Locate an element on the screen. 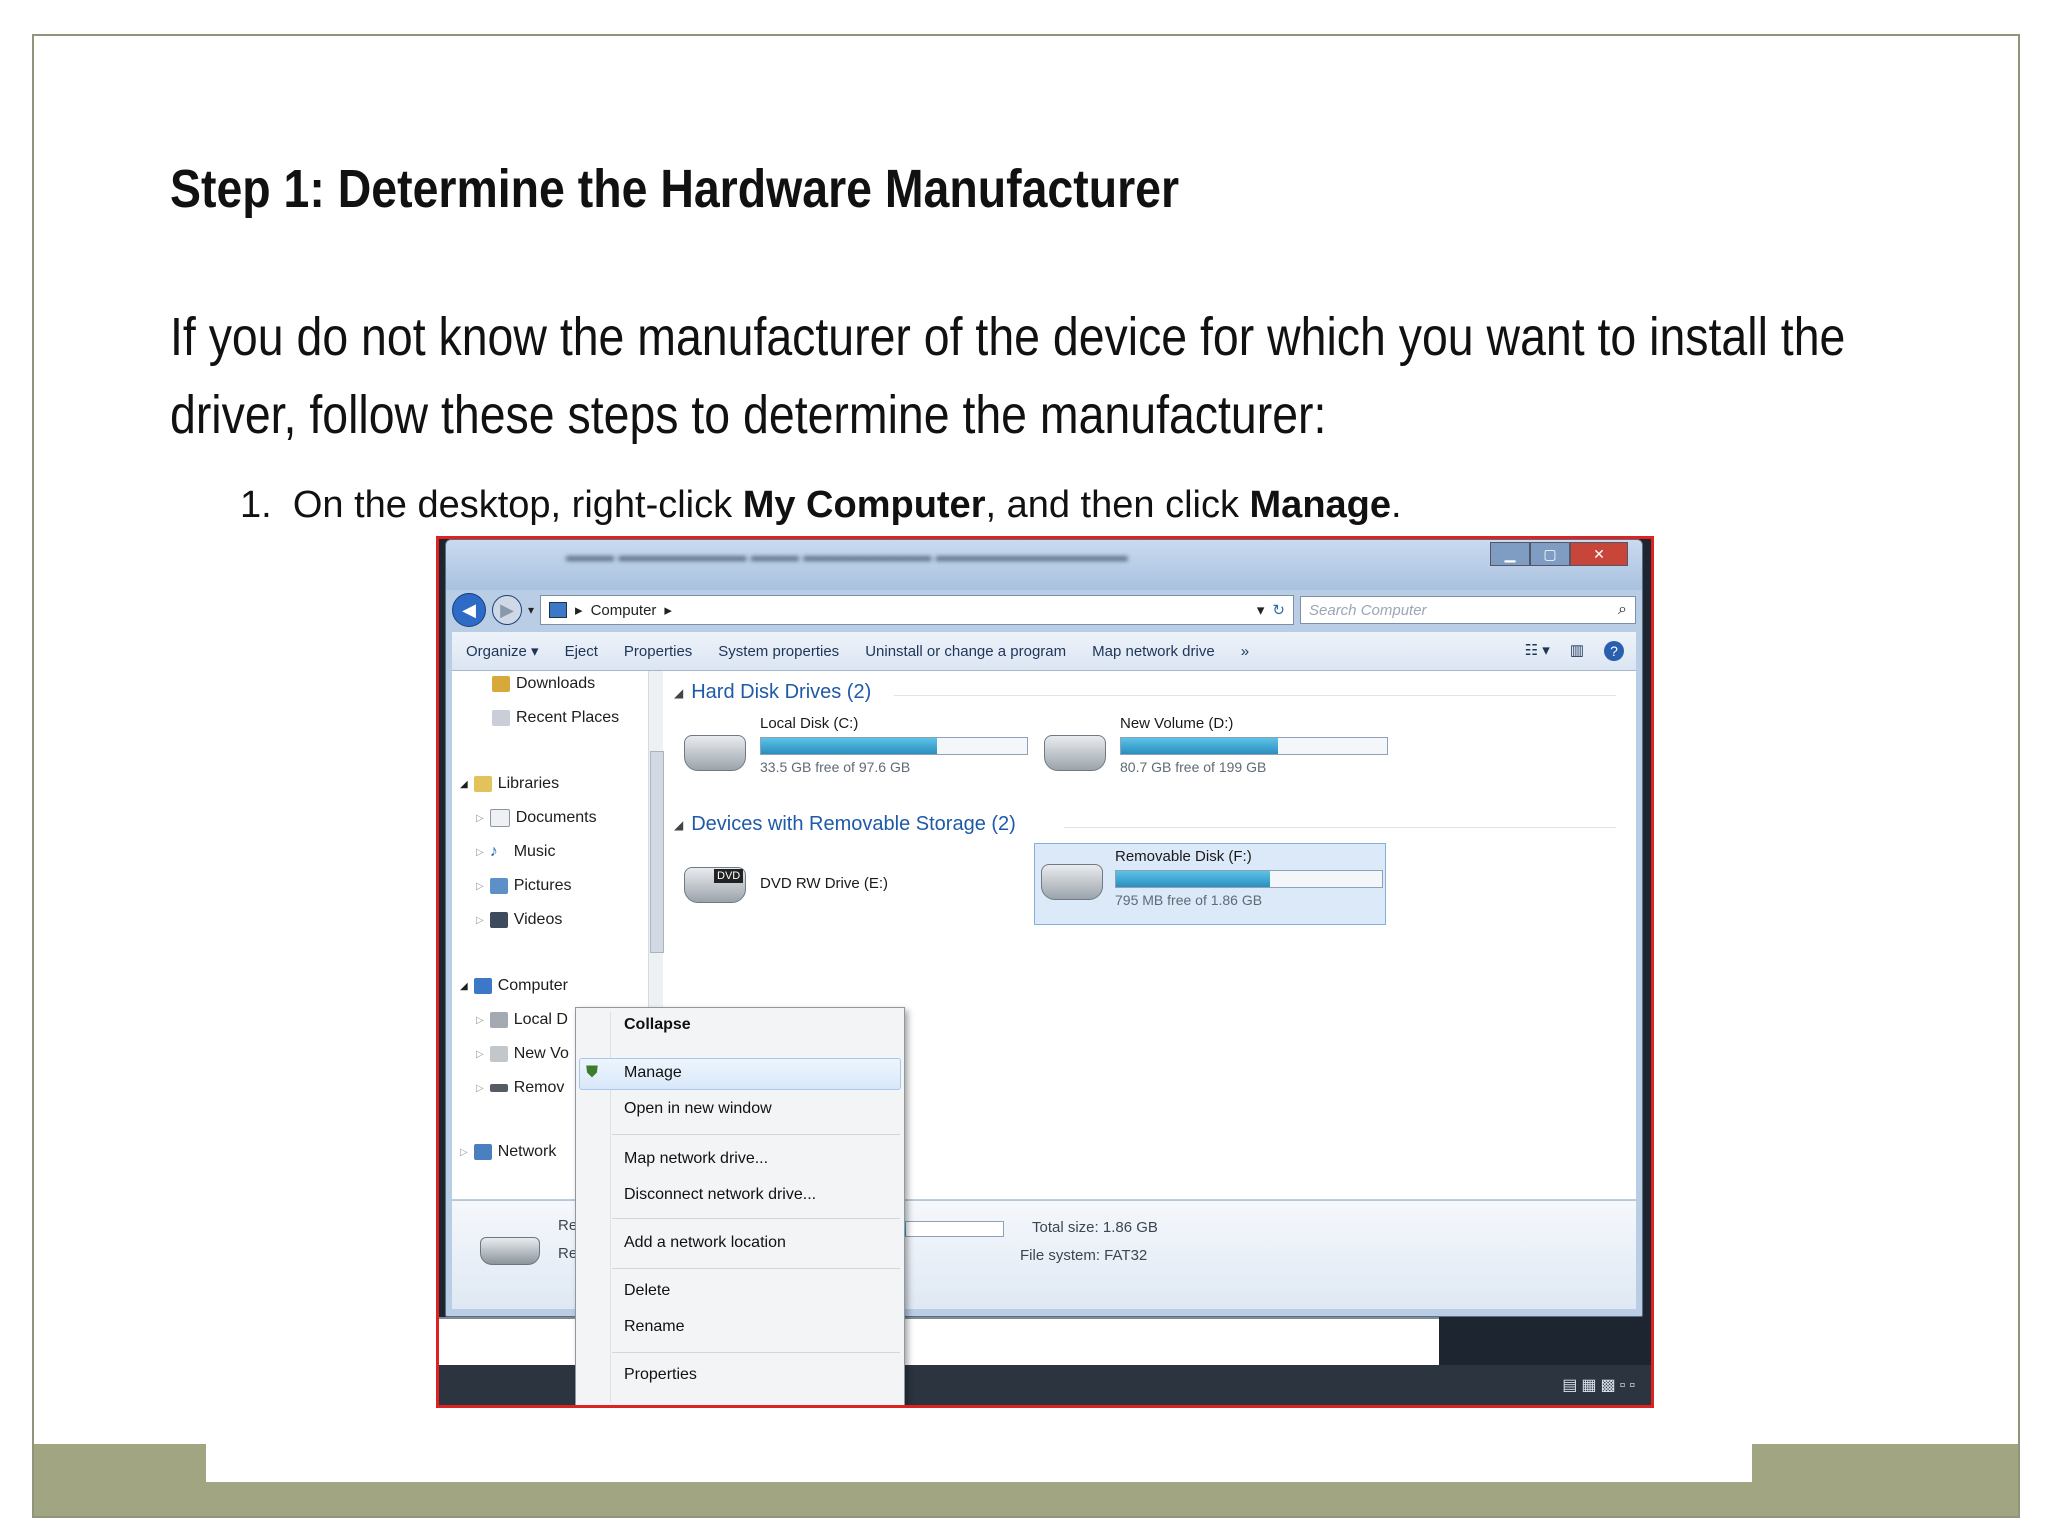 Image resolution: width=2048 pixels, height=1536 pixels. drive-new-volume-d: New Volume (D:) 80.7 GB free of 199 GB is located at coordinates (1224, 755).